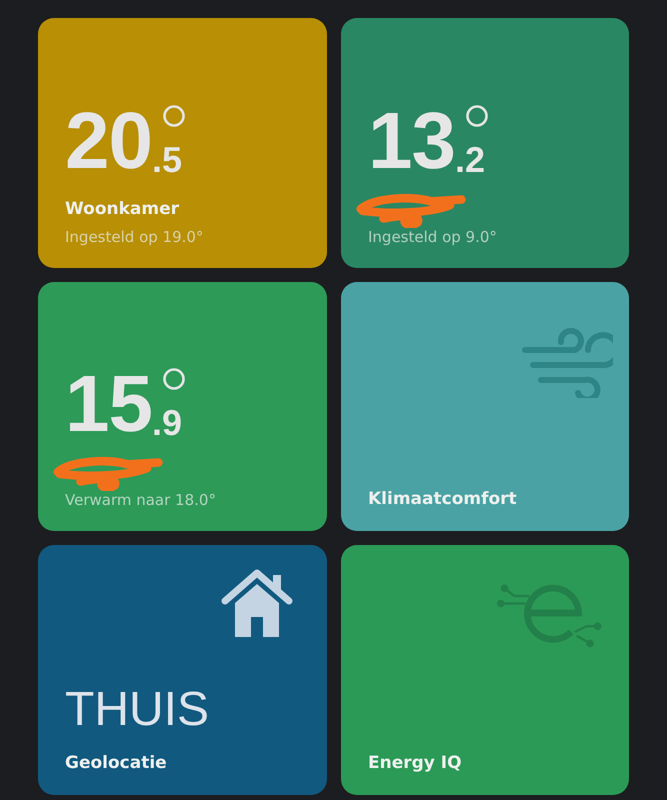 This screenshot has width=667, height=800. I want to click on temperature-value: 20, so click(108, 141).